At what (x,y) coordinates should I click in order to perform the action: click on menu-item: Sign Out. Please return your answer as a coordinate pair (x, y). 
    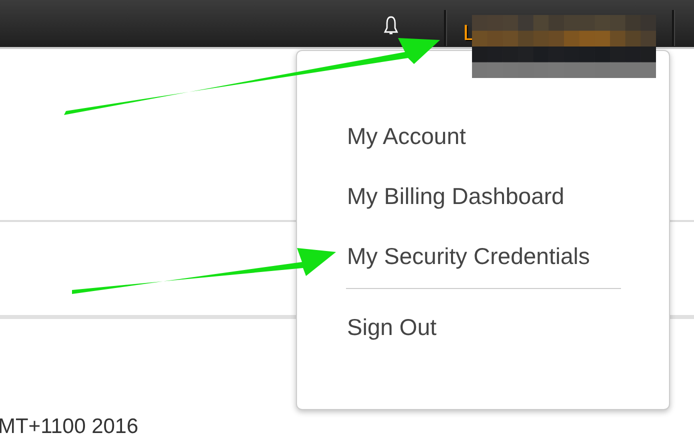
    Looking at the image, I should click on (391, 339).